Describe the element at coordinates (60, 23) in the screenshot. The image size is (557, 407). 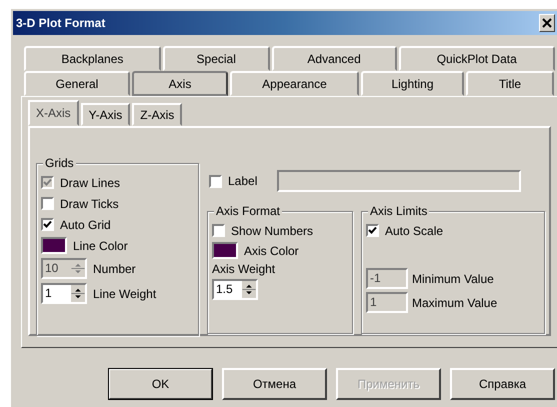
I see `window-title: 3-D Plot Format` at that location.